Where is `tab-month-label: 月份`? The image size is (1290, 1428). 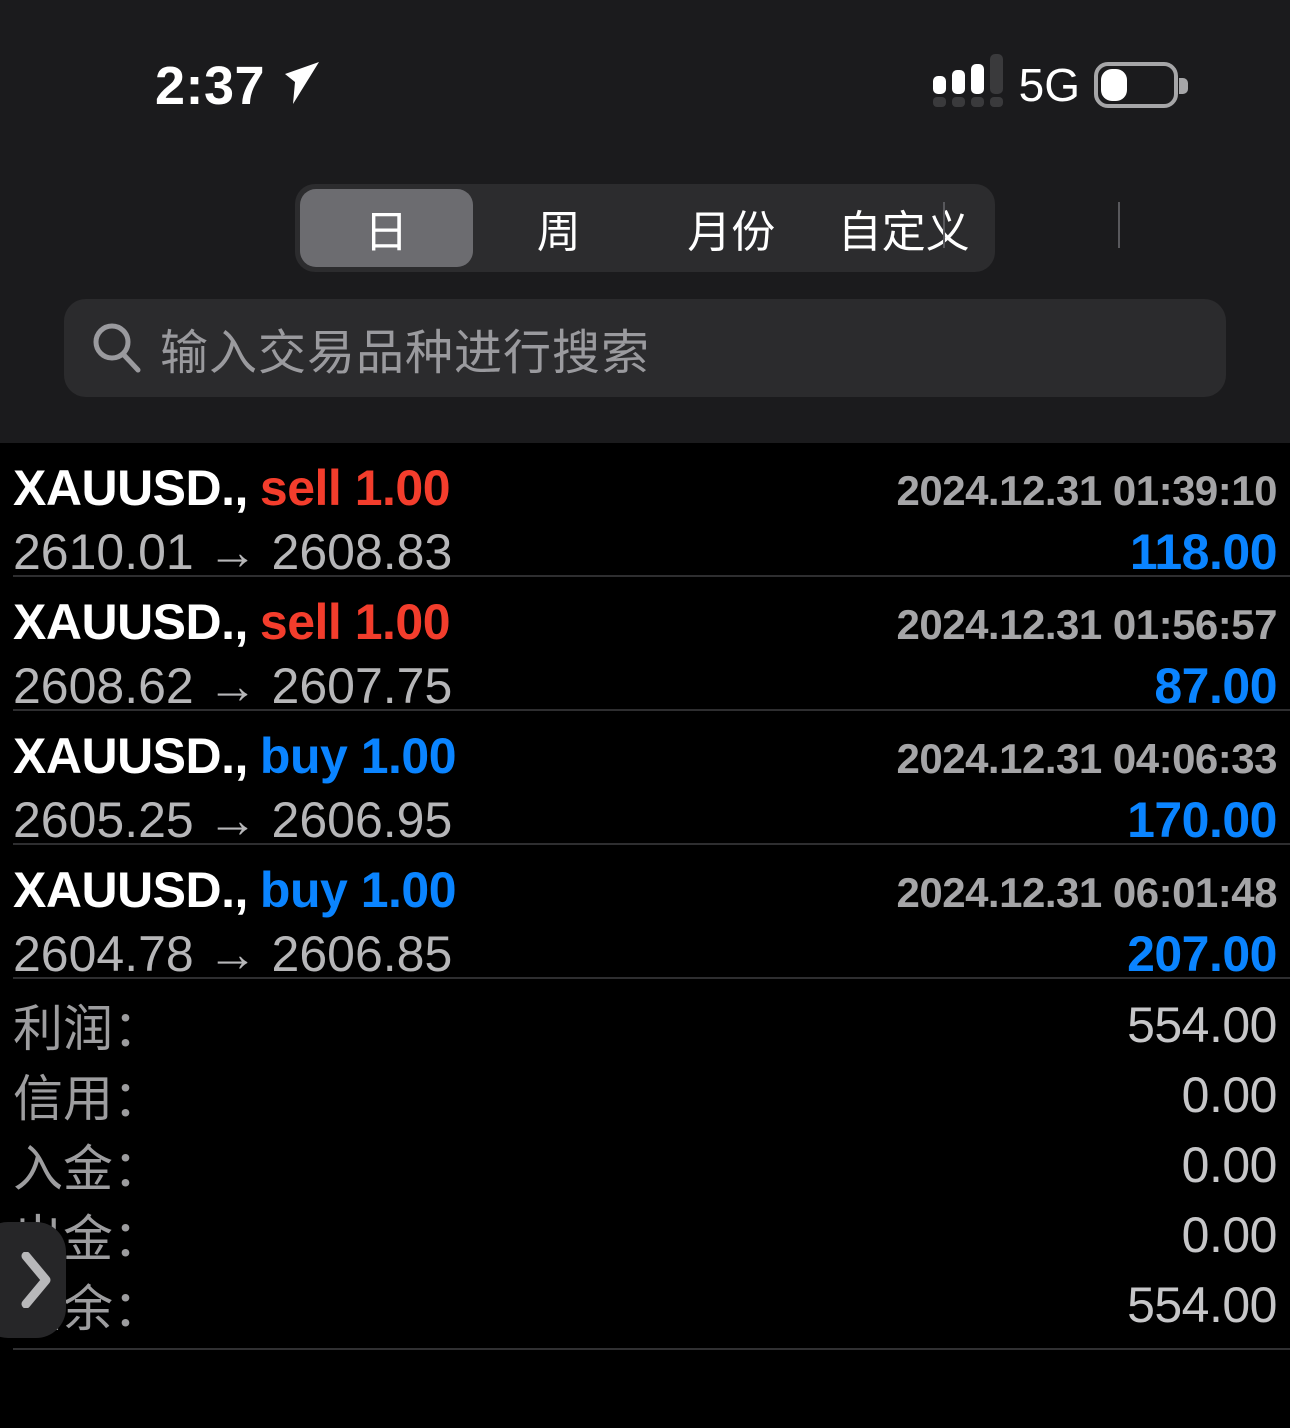 tab-month-label: 月份 is located at coordinates (731, 232).